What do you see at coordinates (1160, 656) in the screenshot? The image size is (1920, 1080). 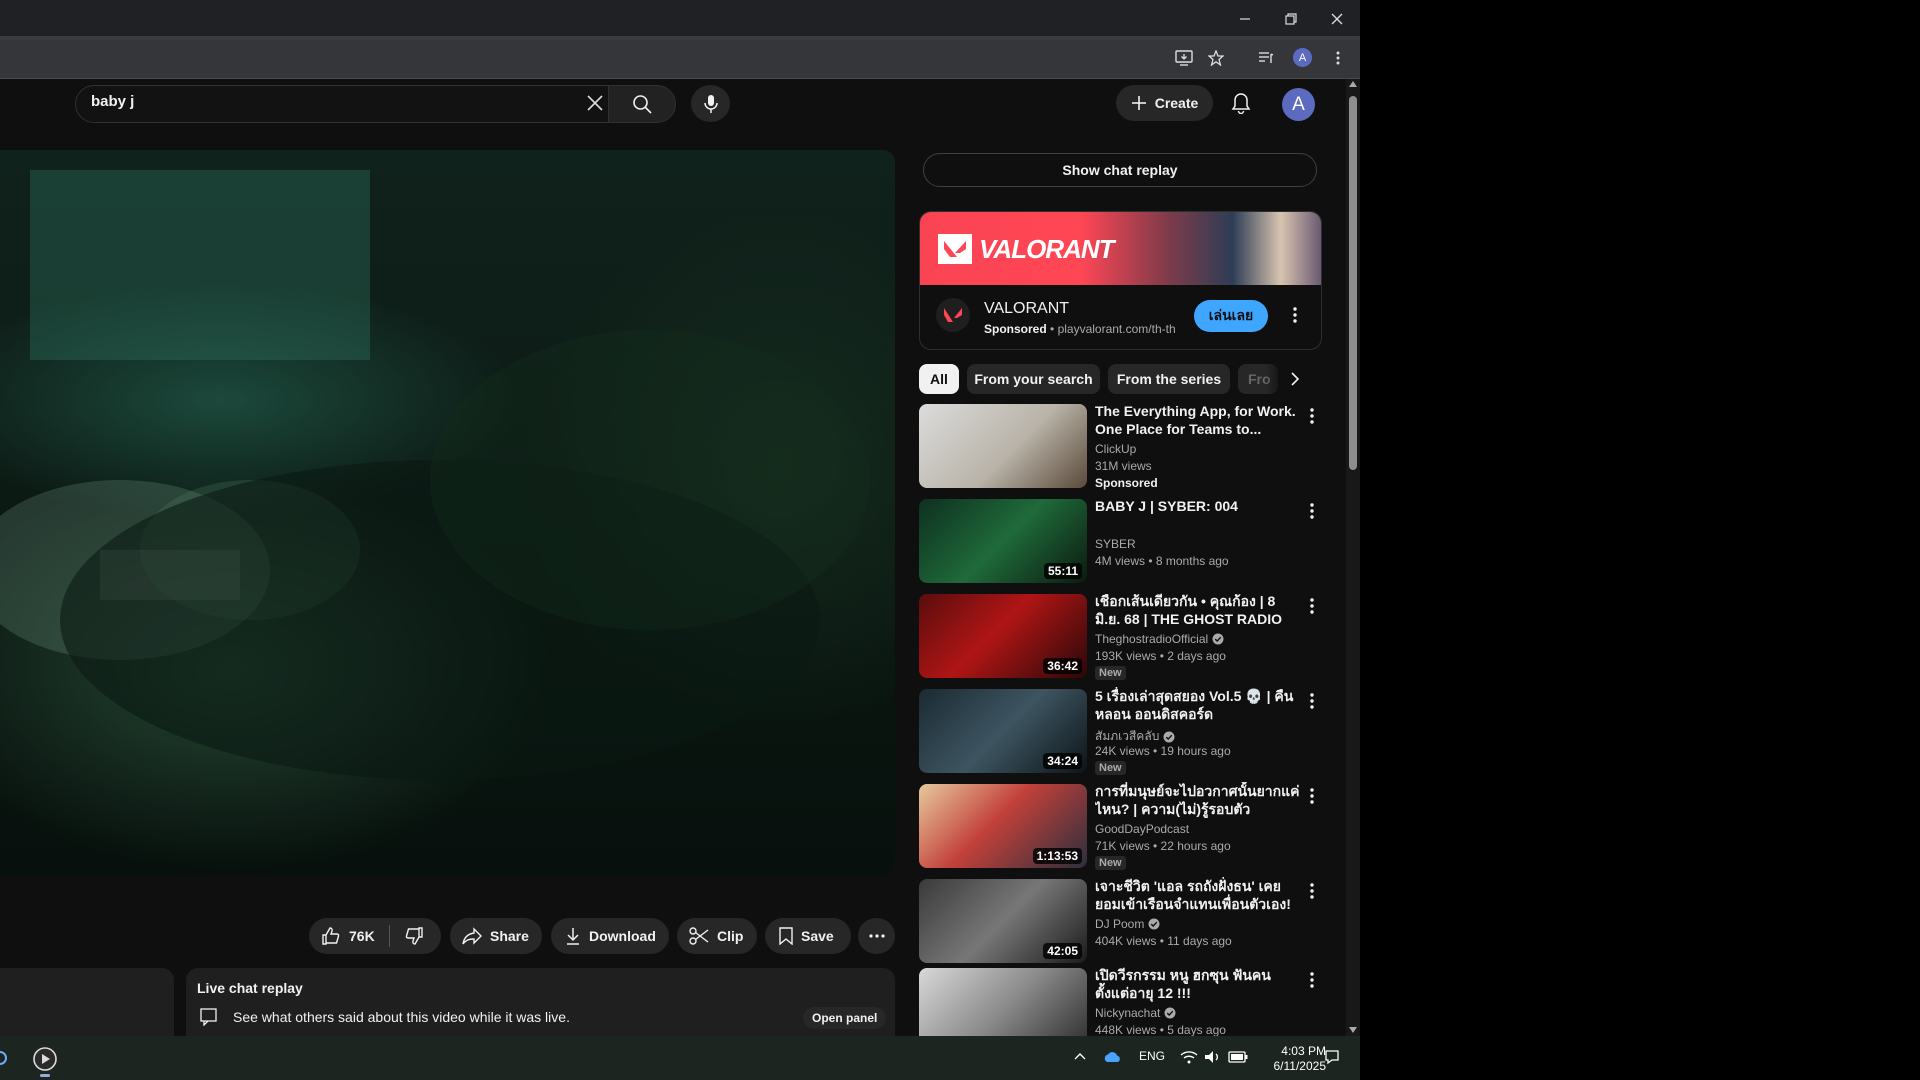 I see `video-meta: 193K views • 2 days ago` at bounding box center [1160, 656].